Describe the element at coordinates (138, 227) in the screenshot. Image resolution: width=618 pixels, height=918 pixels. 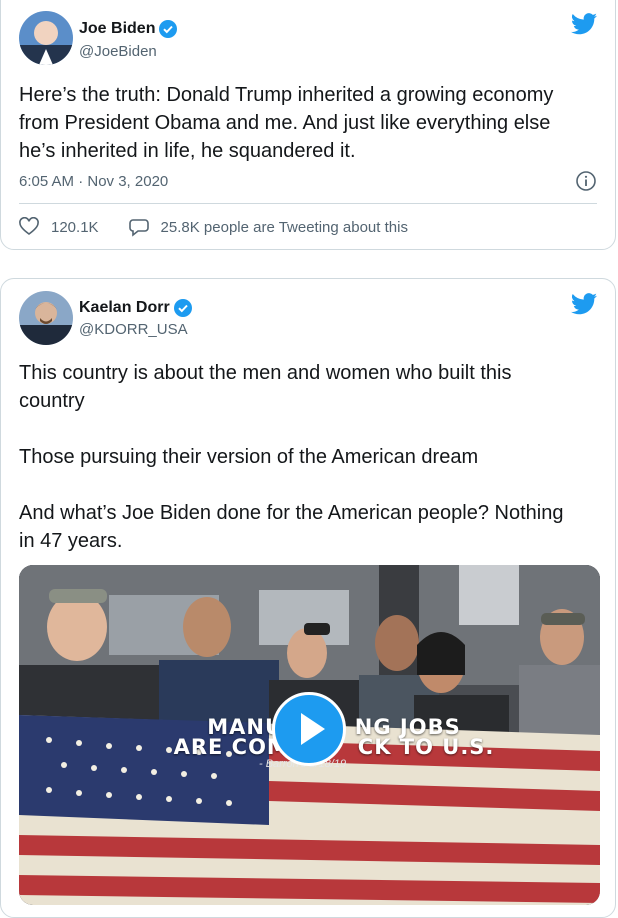
I see `reply-icon` at that location.